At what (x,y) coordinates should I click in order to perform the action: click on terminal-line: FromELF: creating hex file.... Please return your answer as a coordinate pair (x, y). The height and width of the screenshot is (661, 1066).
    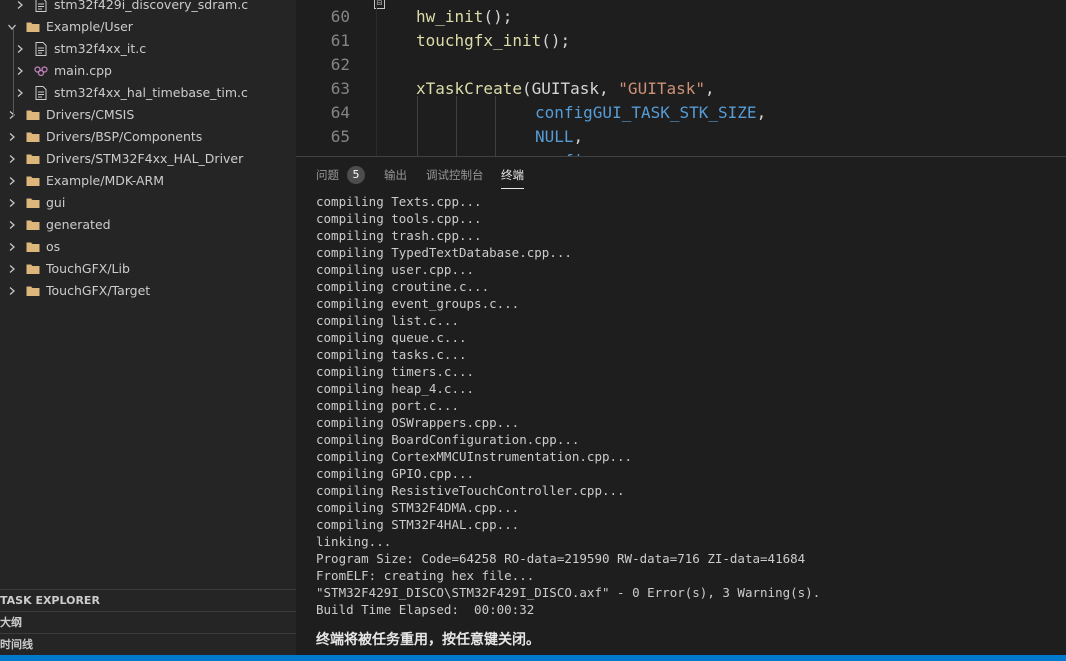
    Looking at the image, I should click on (425, 575).